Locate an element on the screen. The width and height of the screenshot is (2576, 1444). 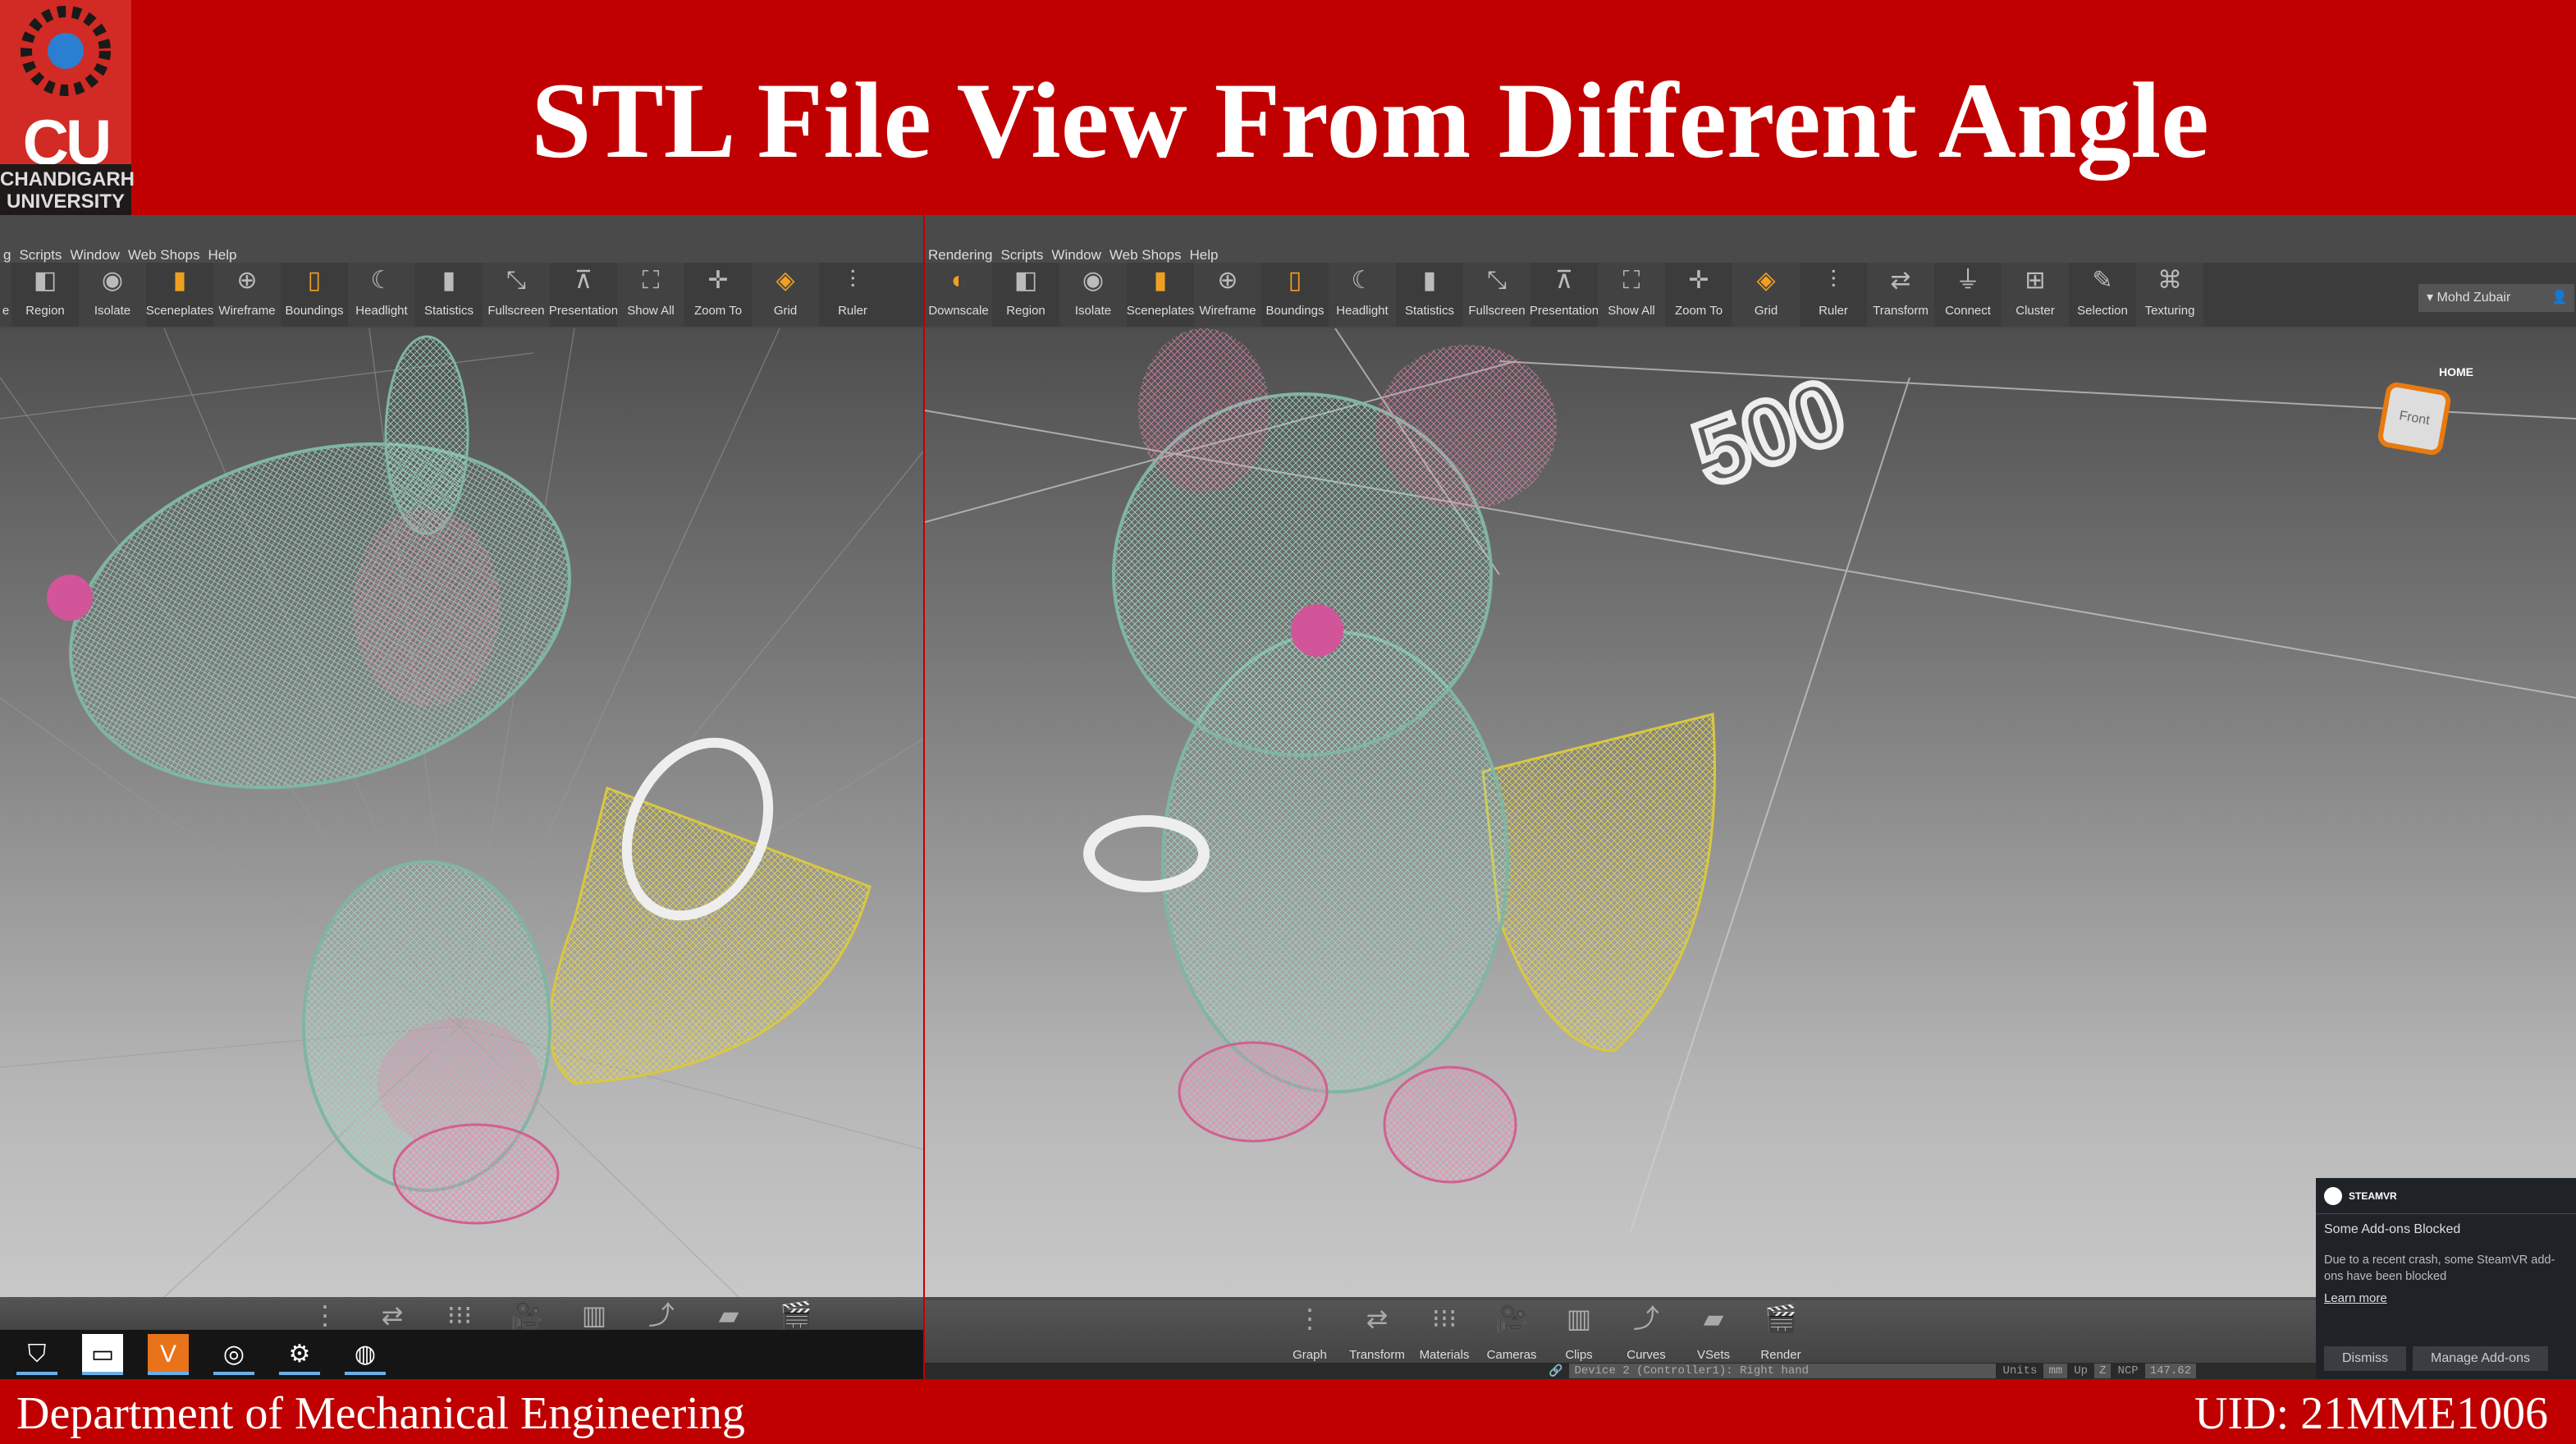
steam-logo-icon is located at coordinates (2333, 1195).